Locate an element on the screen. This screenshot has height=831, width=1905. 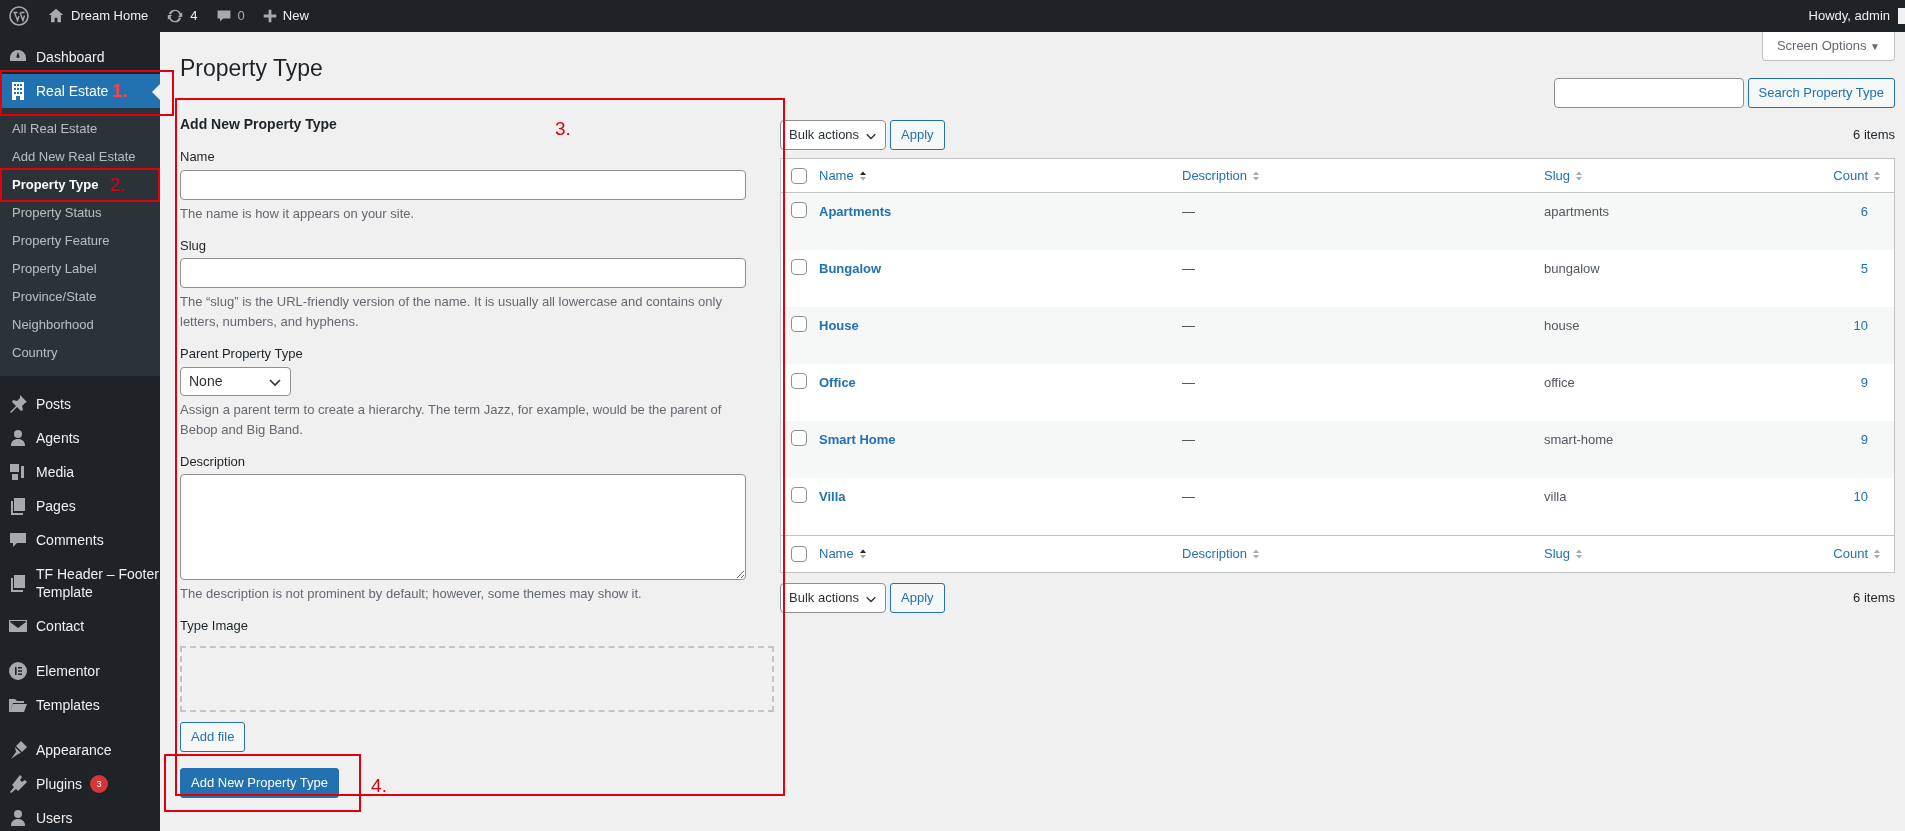
sidebar-item: Comments is located at coordinates (80, 540).